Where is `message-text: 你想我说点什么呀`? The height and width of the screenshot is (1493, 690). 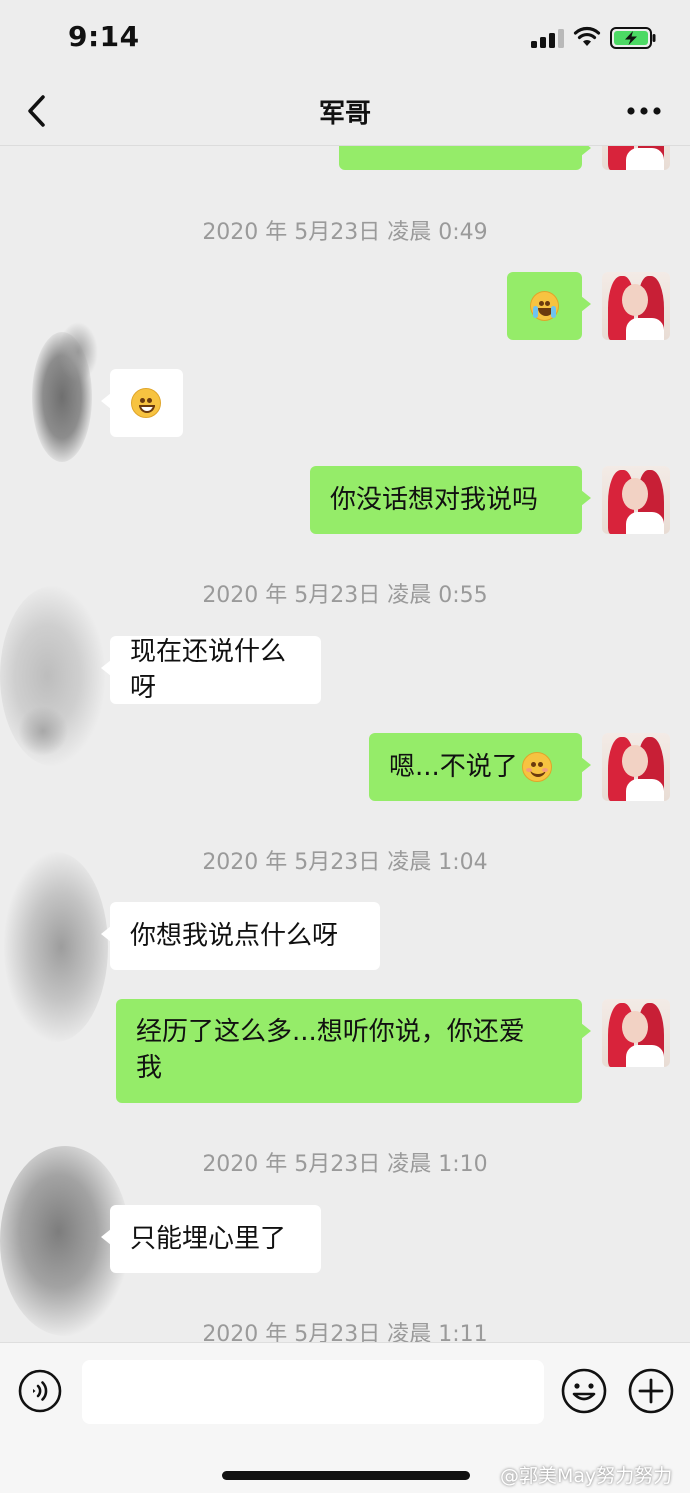
message-text: 你想我说点什么呀 is located at coordinates (234, 936).